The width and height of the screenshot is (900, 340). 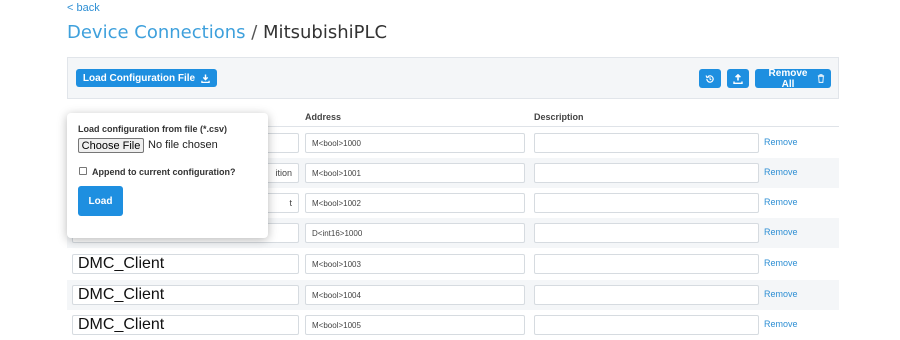 I want to click on table-row: DMC_Client M<bool>1003 Remove, so click(x=453, y=264).